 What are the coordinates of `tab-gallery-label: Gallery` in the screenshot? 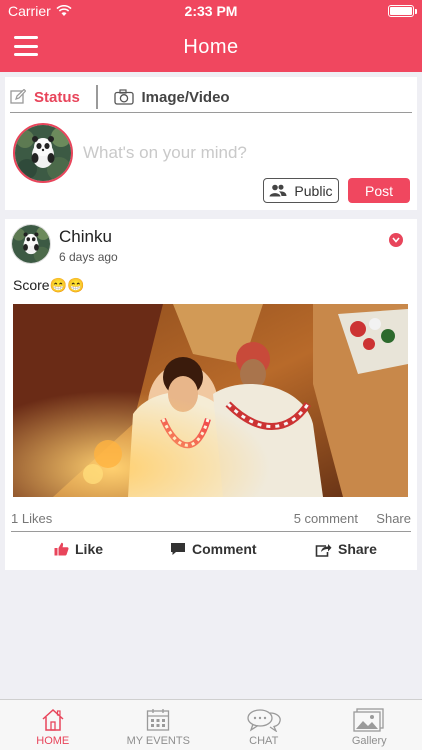 It's located at (369, 741).